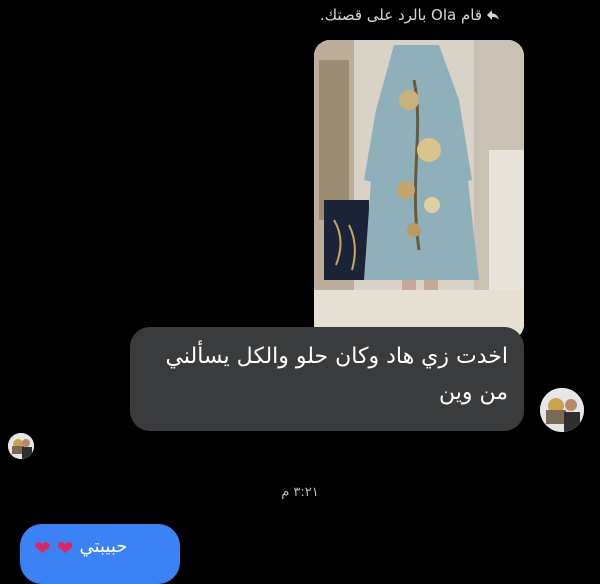 The width and height of the screenshot is (600, 584). What do you see at coordinates (493, 15) in the screenshot?
I see `reply-arrow-icon` at bounding box center [493, 15].